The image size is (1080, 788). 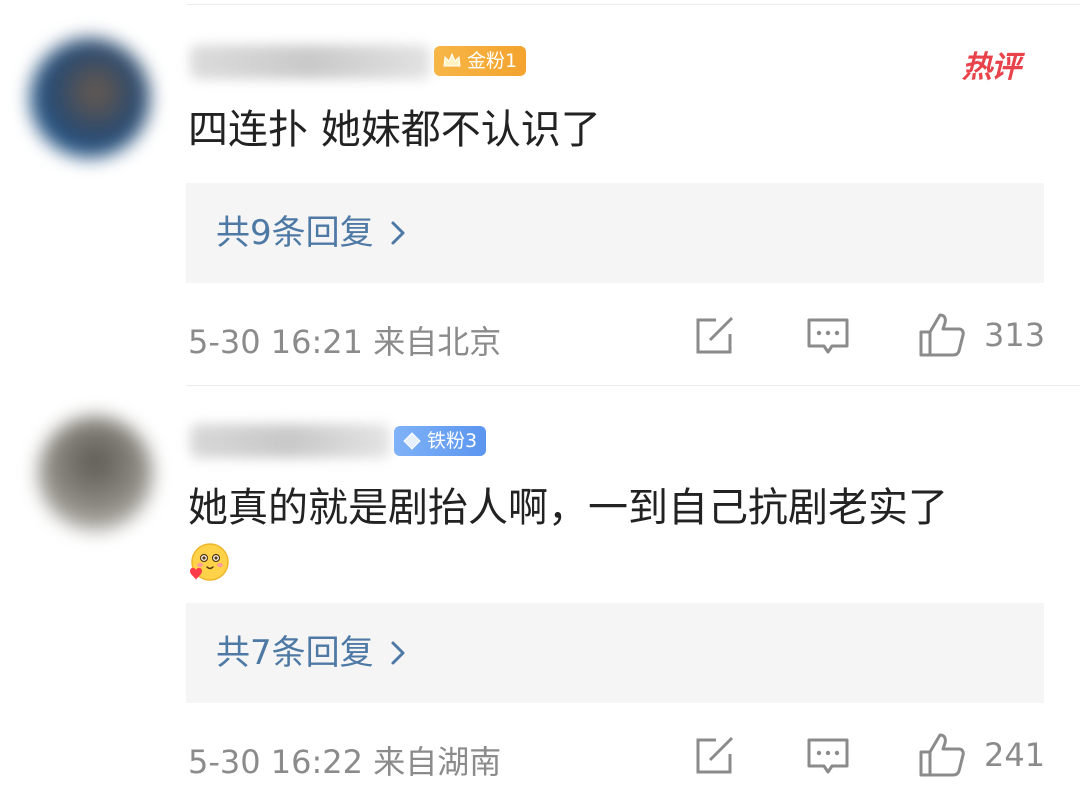 I want to click on fan-badge: 铁粉3, so click(x=440, y=441).